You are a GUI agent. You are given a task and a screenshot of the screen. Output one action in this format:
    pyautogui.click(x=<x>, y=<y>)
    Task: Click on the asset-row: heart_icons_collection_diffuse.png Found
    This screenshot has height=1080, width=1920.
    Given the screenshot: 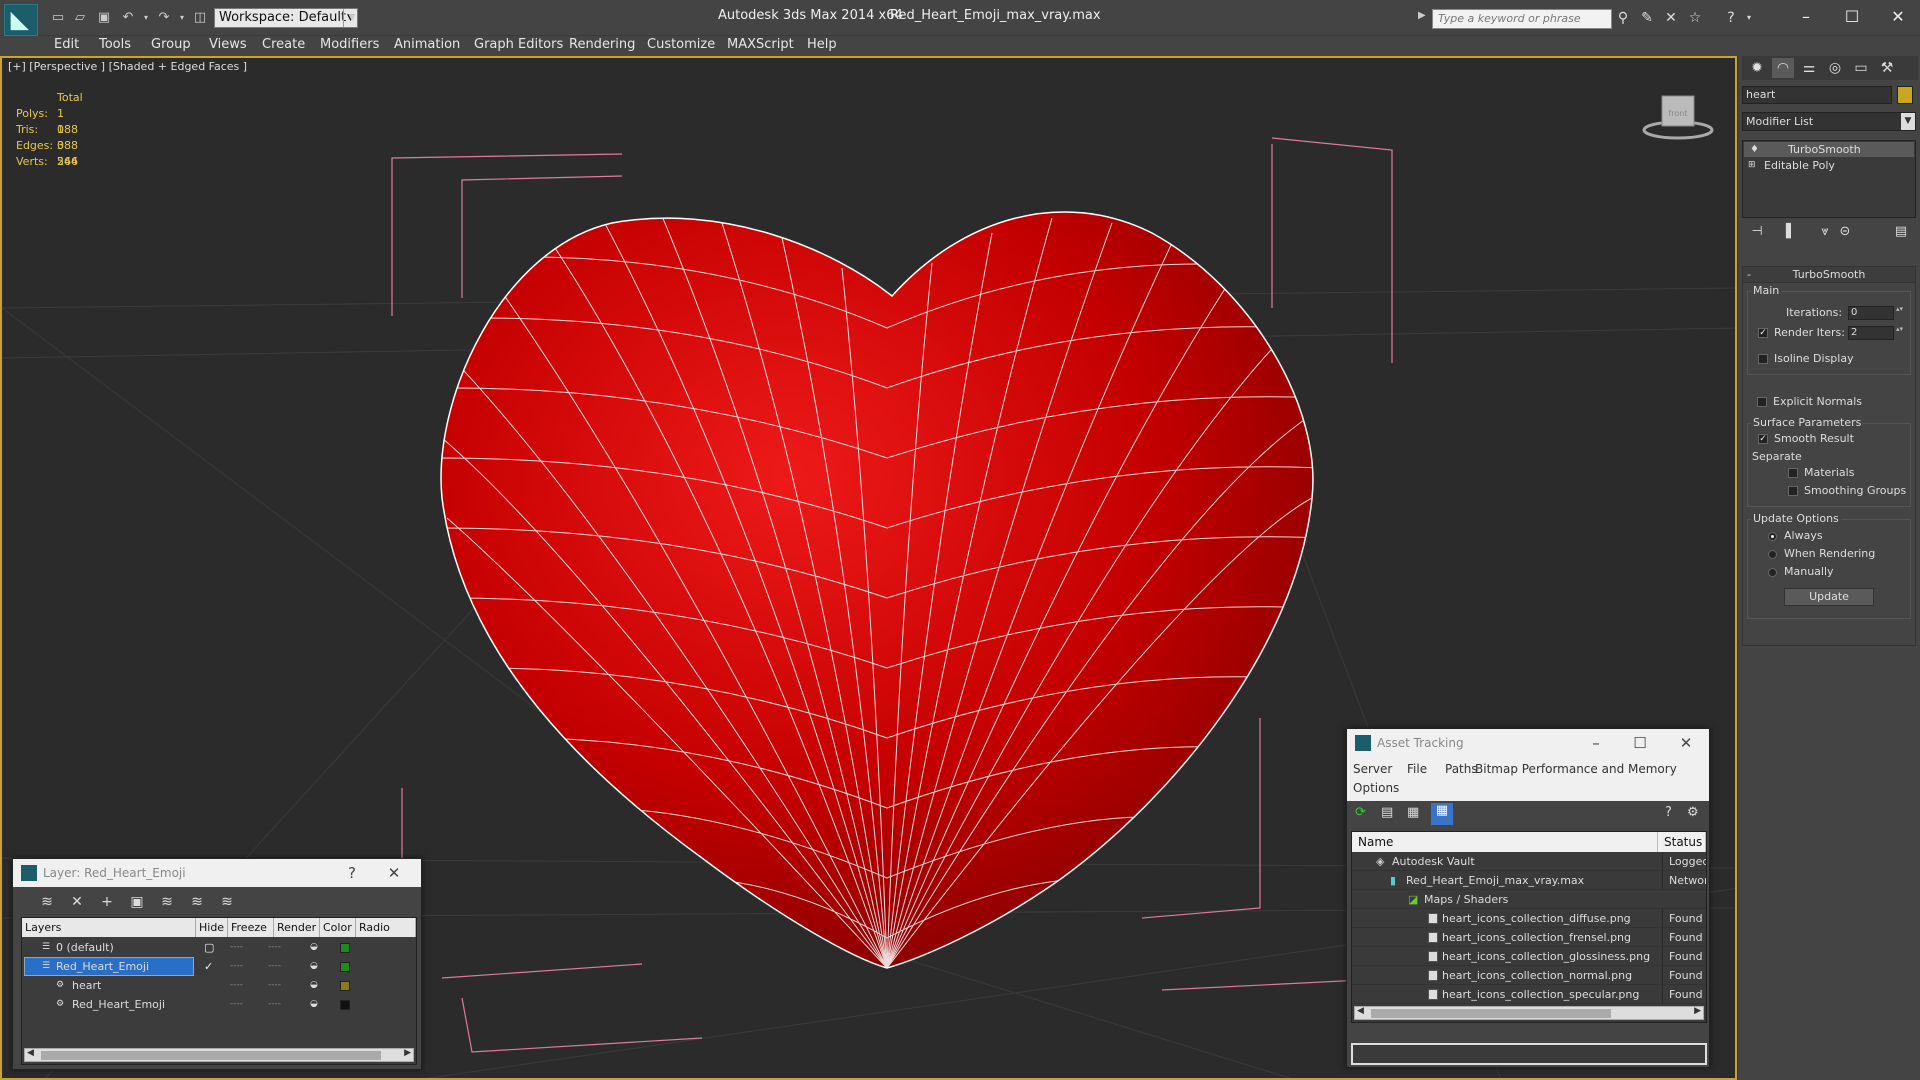 What is the action you would take?
    pyautogui.click(x=1529, y=918)
    